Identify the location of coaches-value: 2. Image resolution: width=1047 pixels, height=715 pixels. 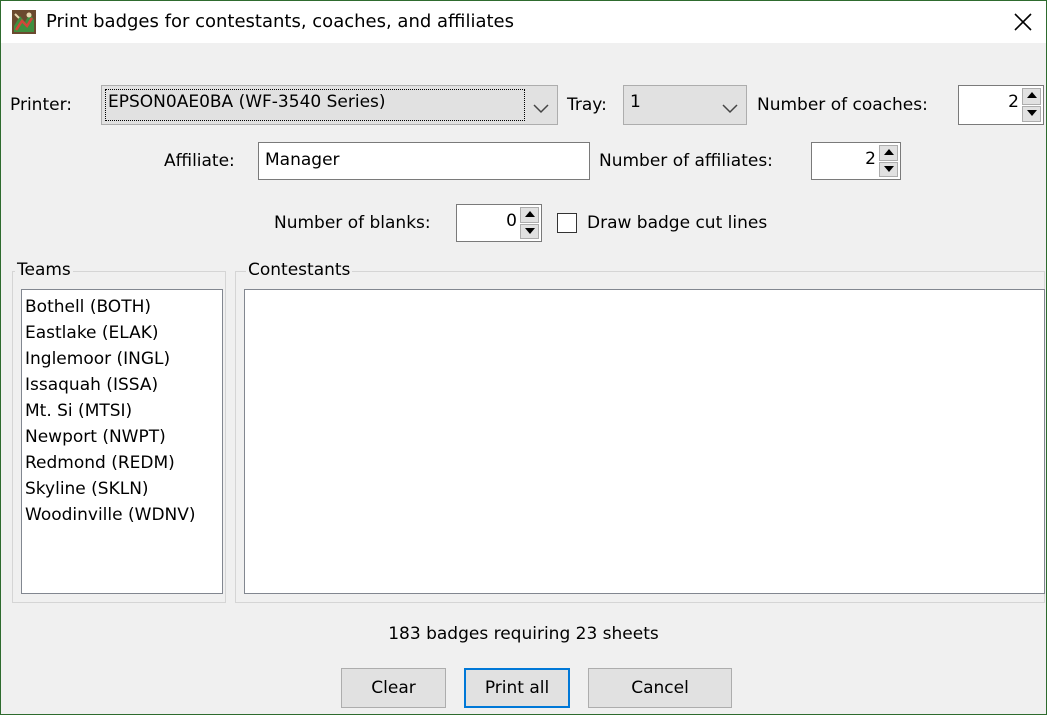
(1013, 102).